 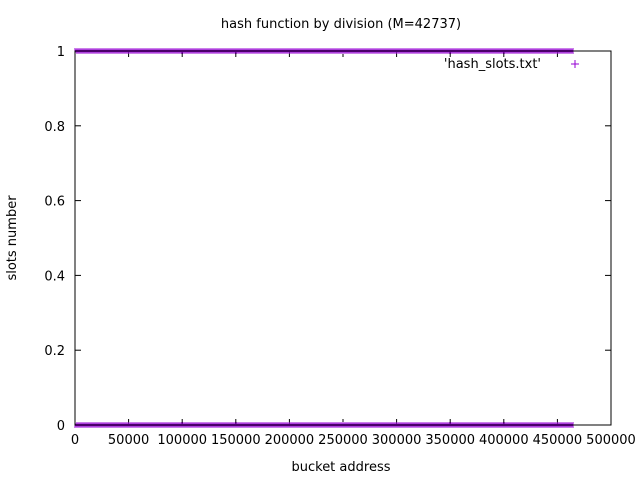 I want to click on x-tick-label: 400000, so click(x=504, y=440).